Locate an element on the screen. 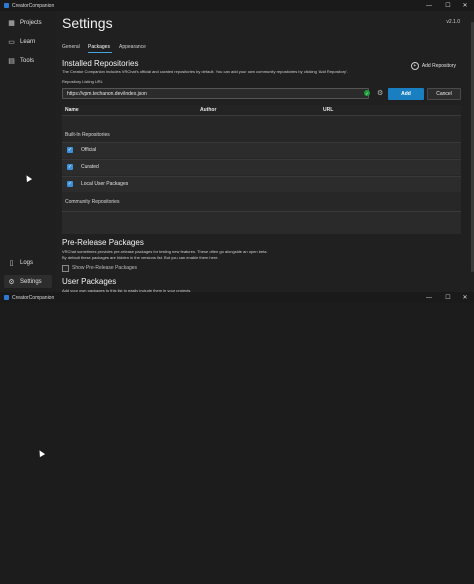 The image size is (474, 584). briefcase-icon: ▤ is located at coordinates (11, 61).